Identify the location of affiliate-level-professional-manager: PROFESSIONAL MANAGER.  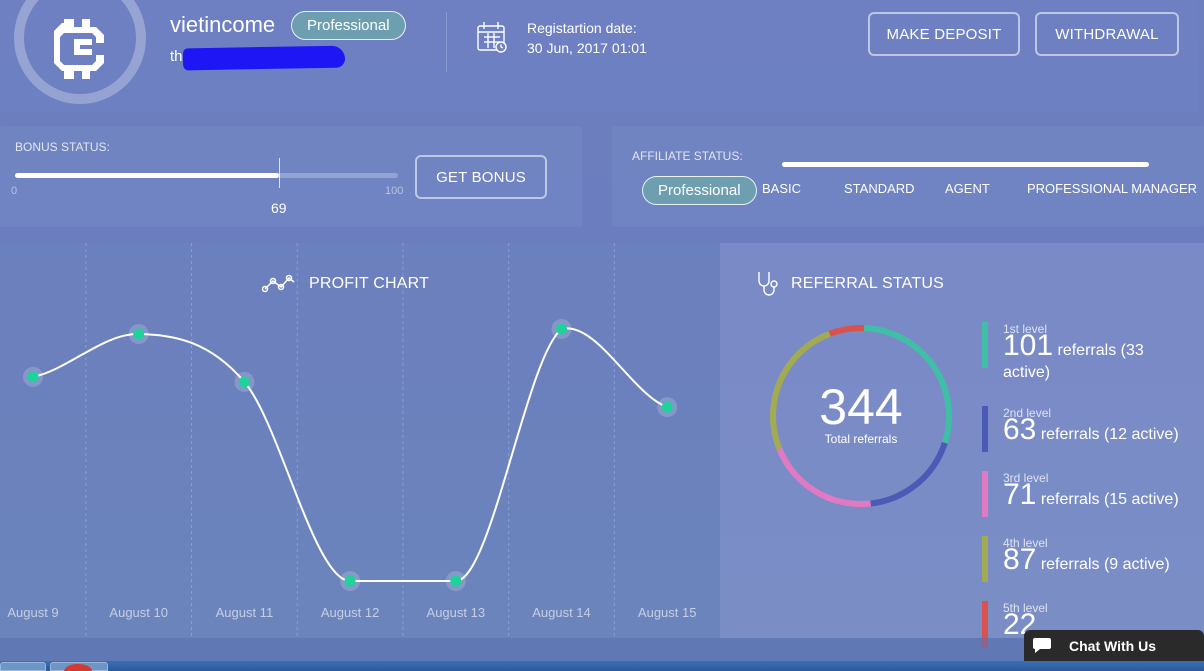
(1112, 188).